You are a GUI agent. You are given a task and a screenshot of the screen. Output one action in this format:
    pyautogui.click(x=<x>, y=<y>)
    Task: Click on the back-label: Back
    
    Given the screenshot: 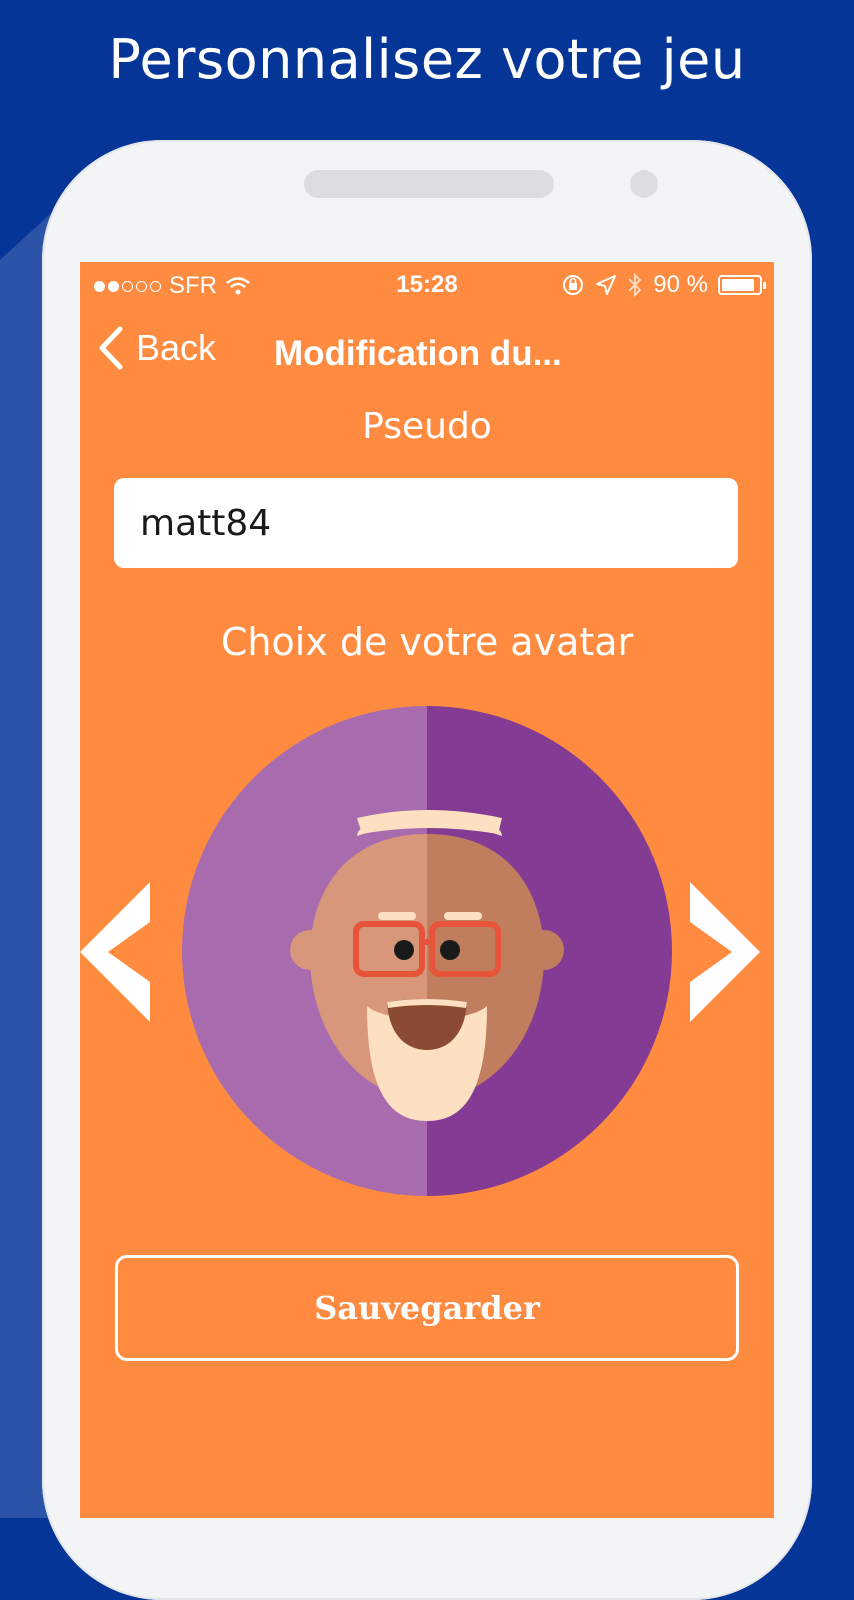 What is the action you would take?
    pyautogui.click(x=176, y=347)
    